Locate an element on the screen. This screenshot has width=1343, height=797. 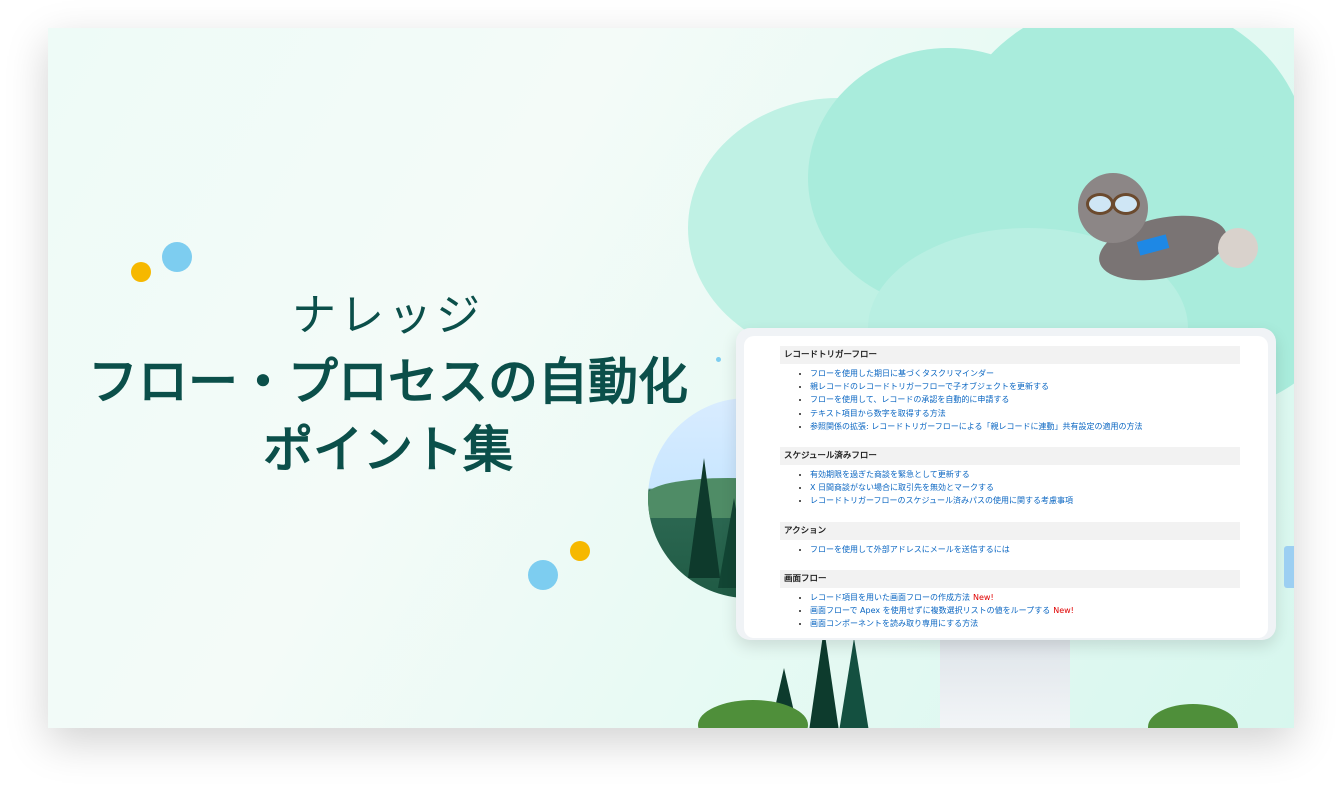
article-link: フローを使用して外部アドレスにメールを送信するには is located at coordinates (910, 549).